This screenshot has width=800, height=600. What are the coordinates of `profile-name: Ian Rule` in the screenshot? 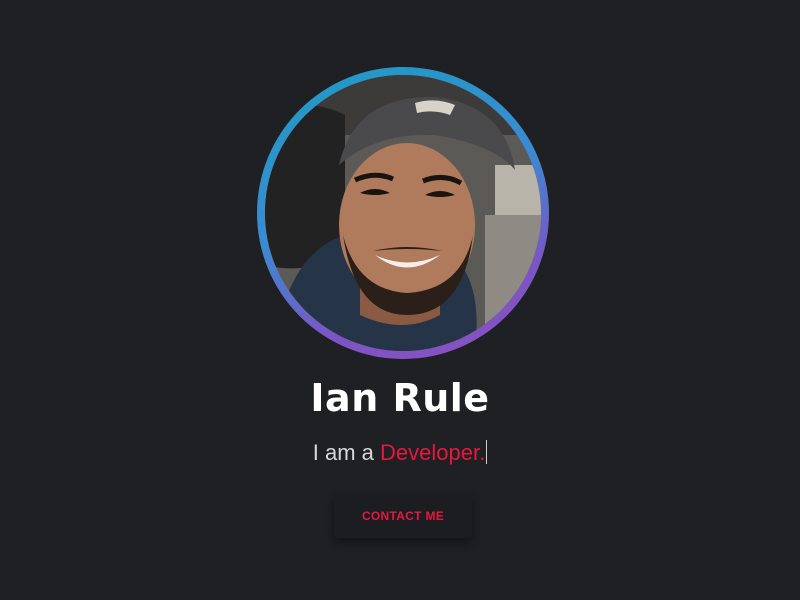 It's located at (400, 398).